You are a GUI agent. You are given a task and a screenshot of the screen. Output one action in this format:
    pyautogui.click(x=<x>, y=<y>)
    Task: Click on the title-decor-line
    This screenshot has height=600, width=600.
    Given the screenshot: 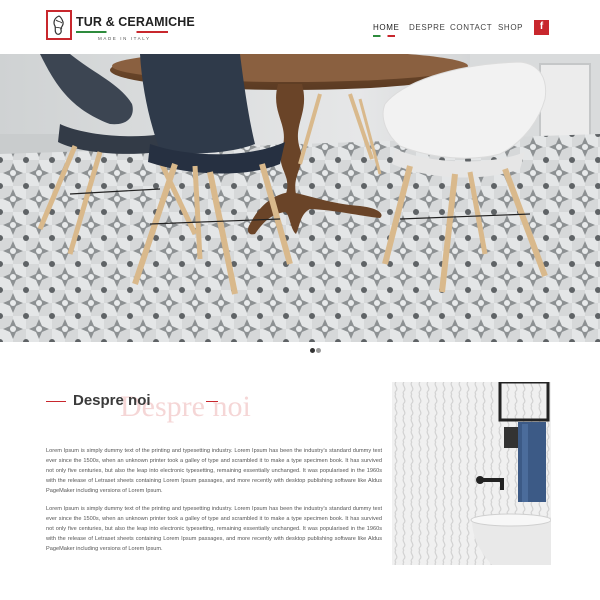 What is the action you would take?
    pyautogui.click(x=56, y=401)
    